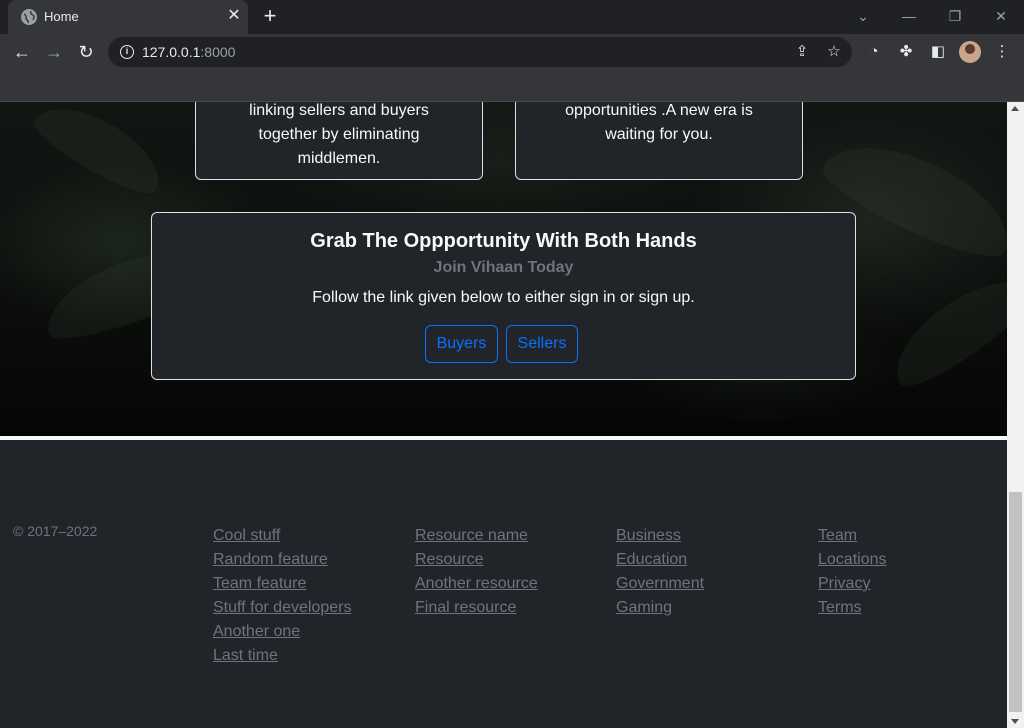  I want to click on bookmarks-bar, so click(512, 86).